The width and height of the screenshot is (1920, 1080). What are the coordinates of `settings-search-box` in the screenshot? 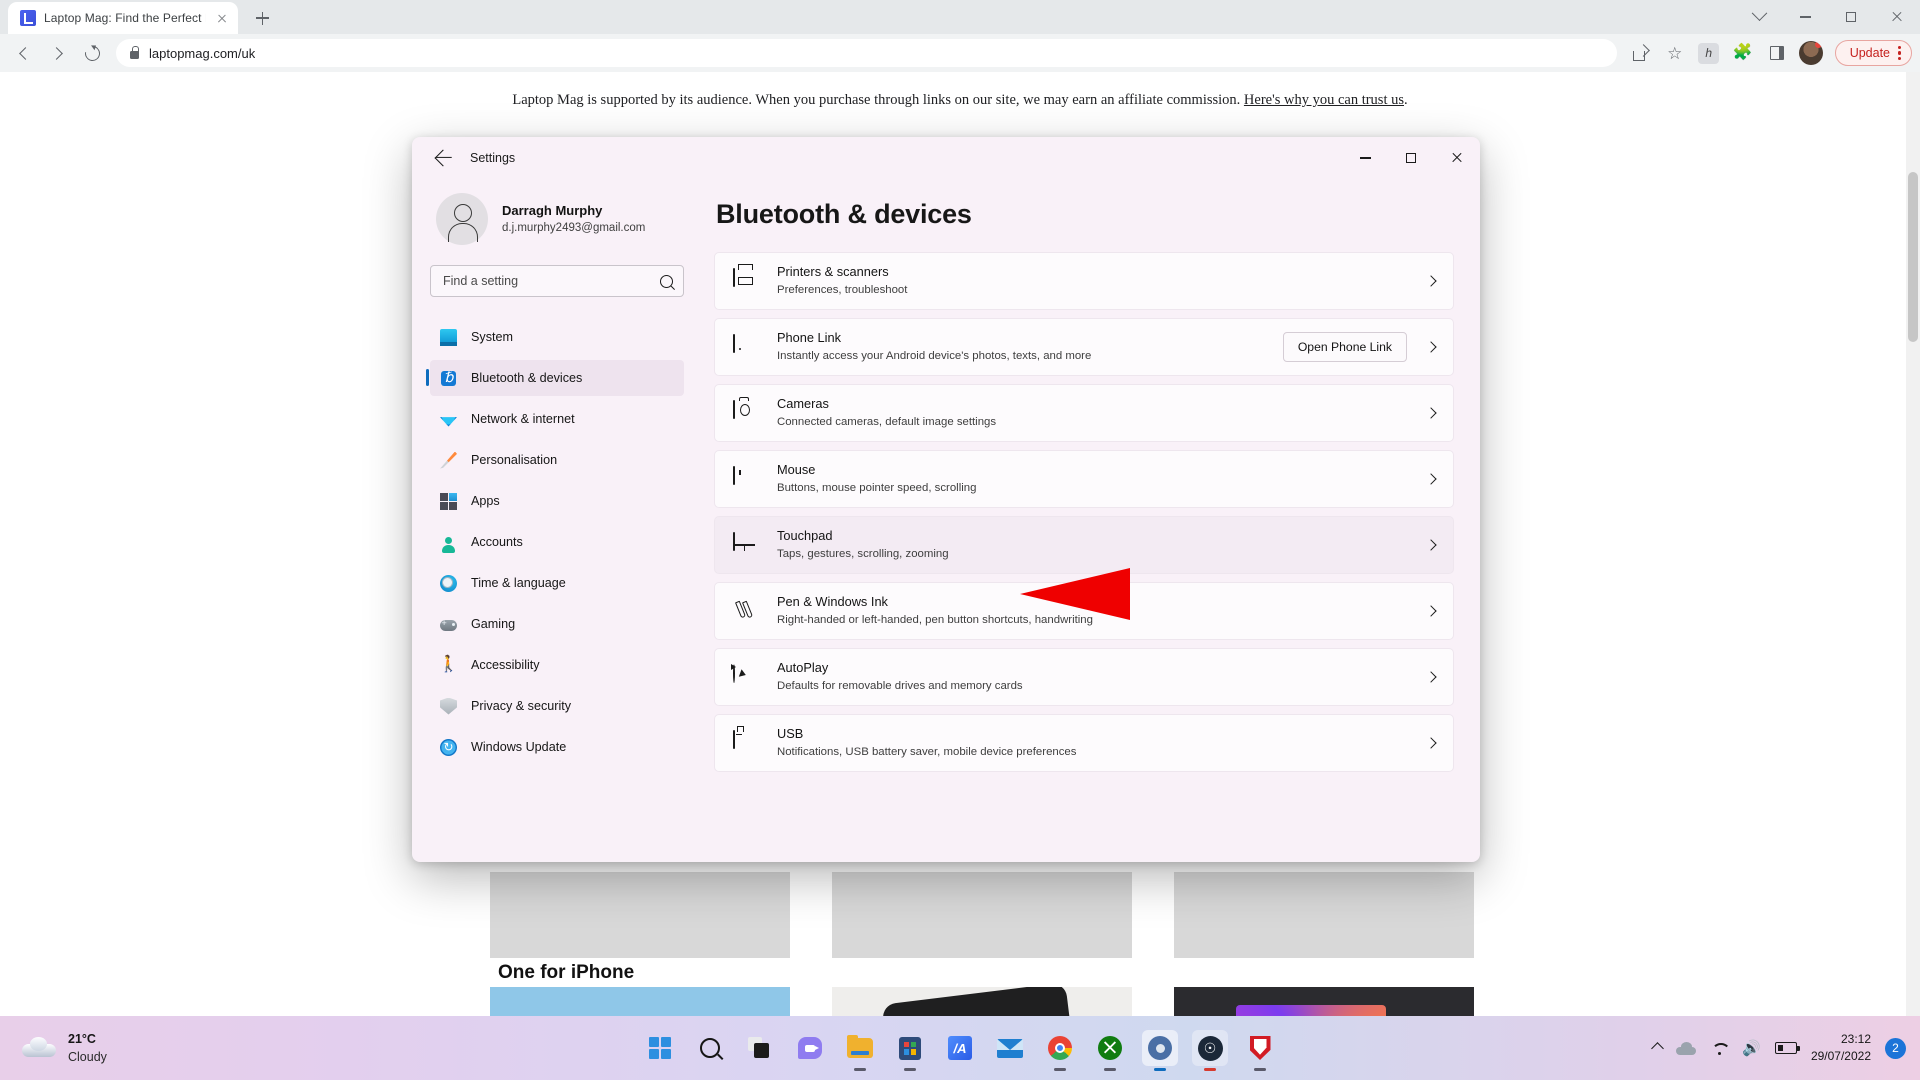 It's located at (557, 281).